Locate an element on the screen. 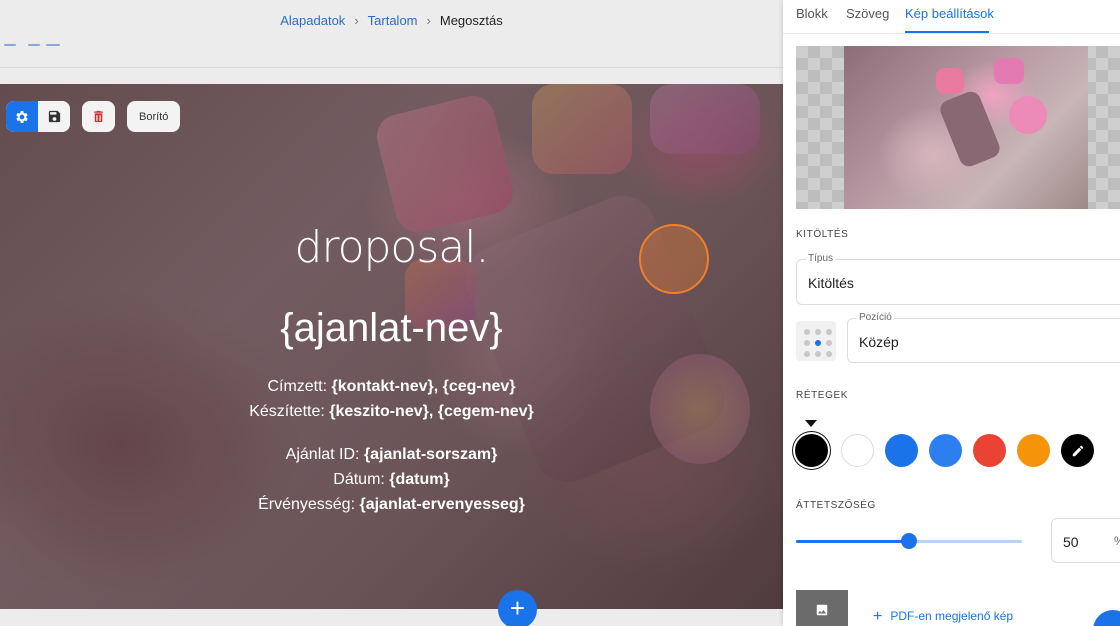 The width and height of the screenshot is (1120, 626). custom-color-button is located at coordinates (1077, 450).